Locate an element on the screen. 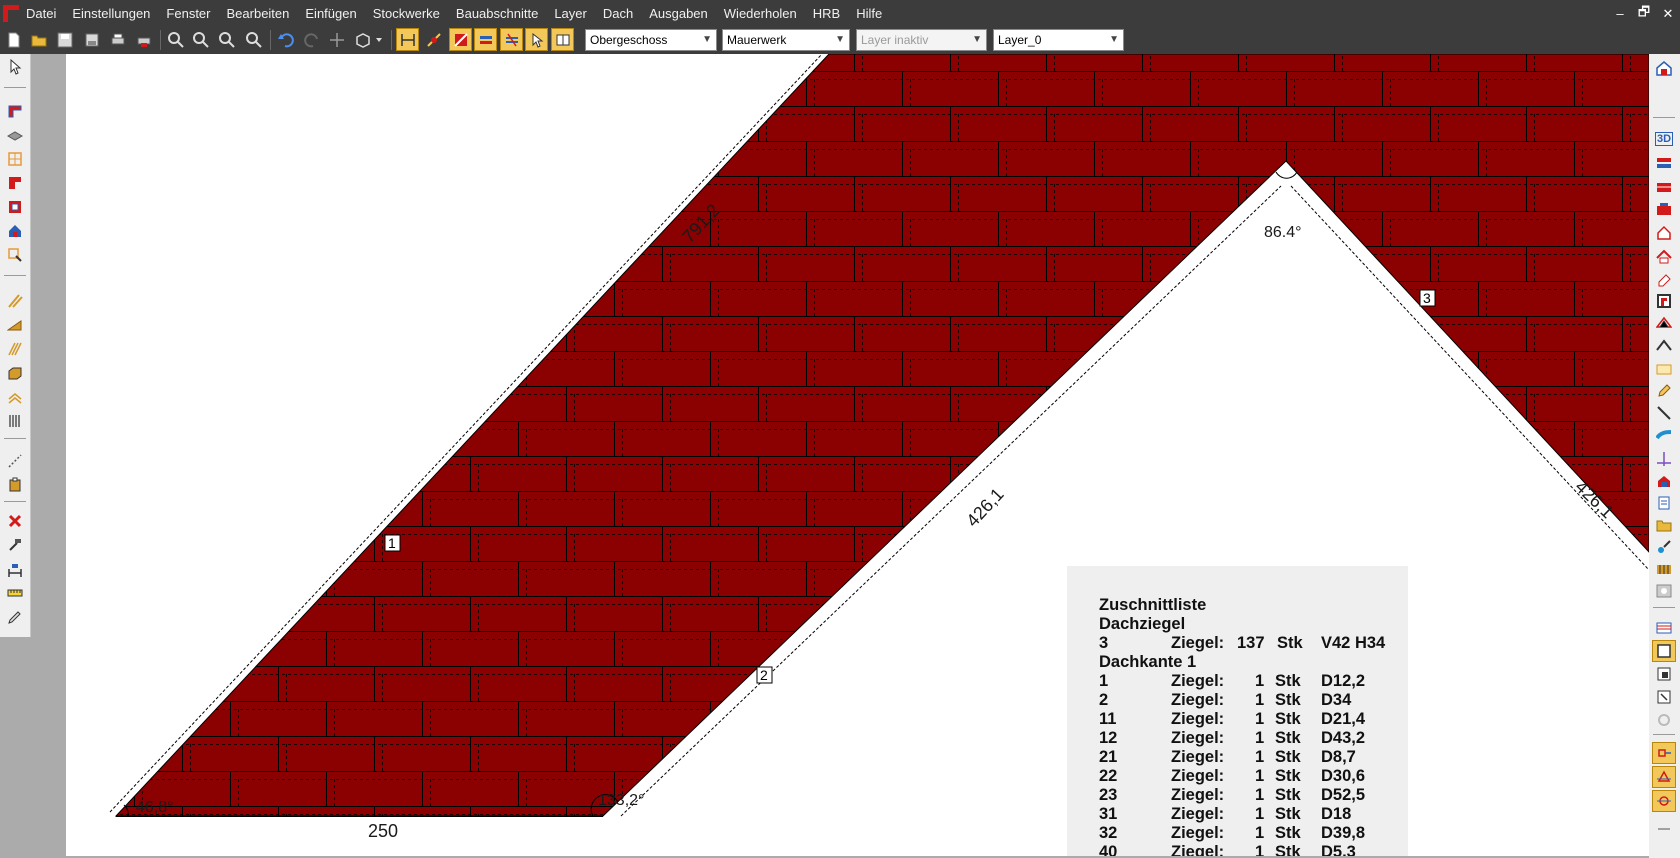  render-button is located at coordinates (1664, 591).